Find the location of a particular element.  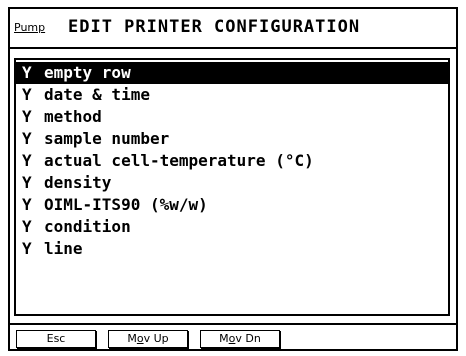

list-item-label: condition is located at coordinates (87, 226).